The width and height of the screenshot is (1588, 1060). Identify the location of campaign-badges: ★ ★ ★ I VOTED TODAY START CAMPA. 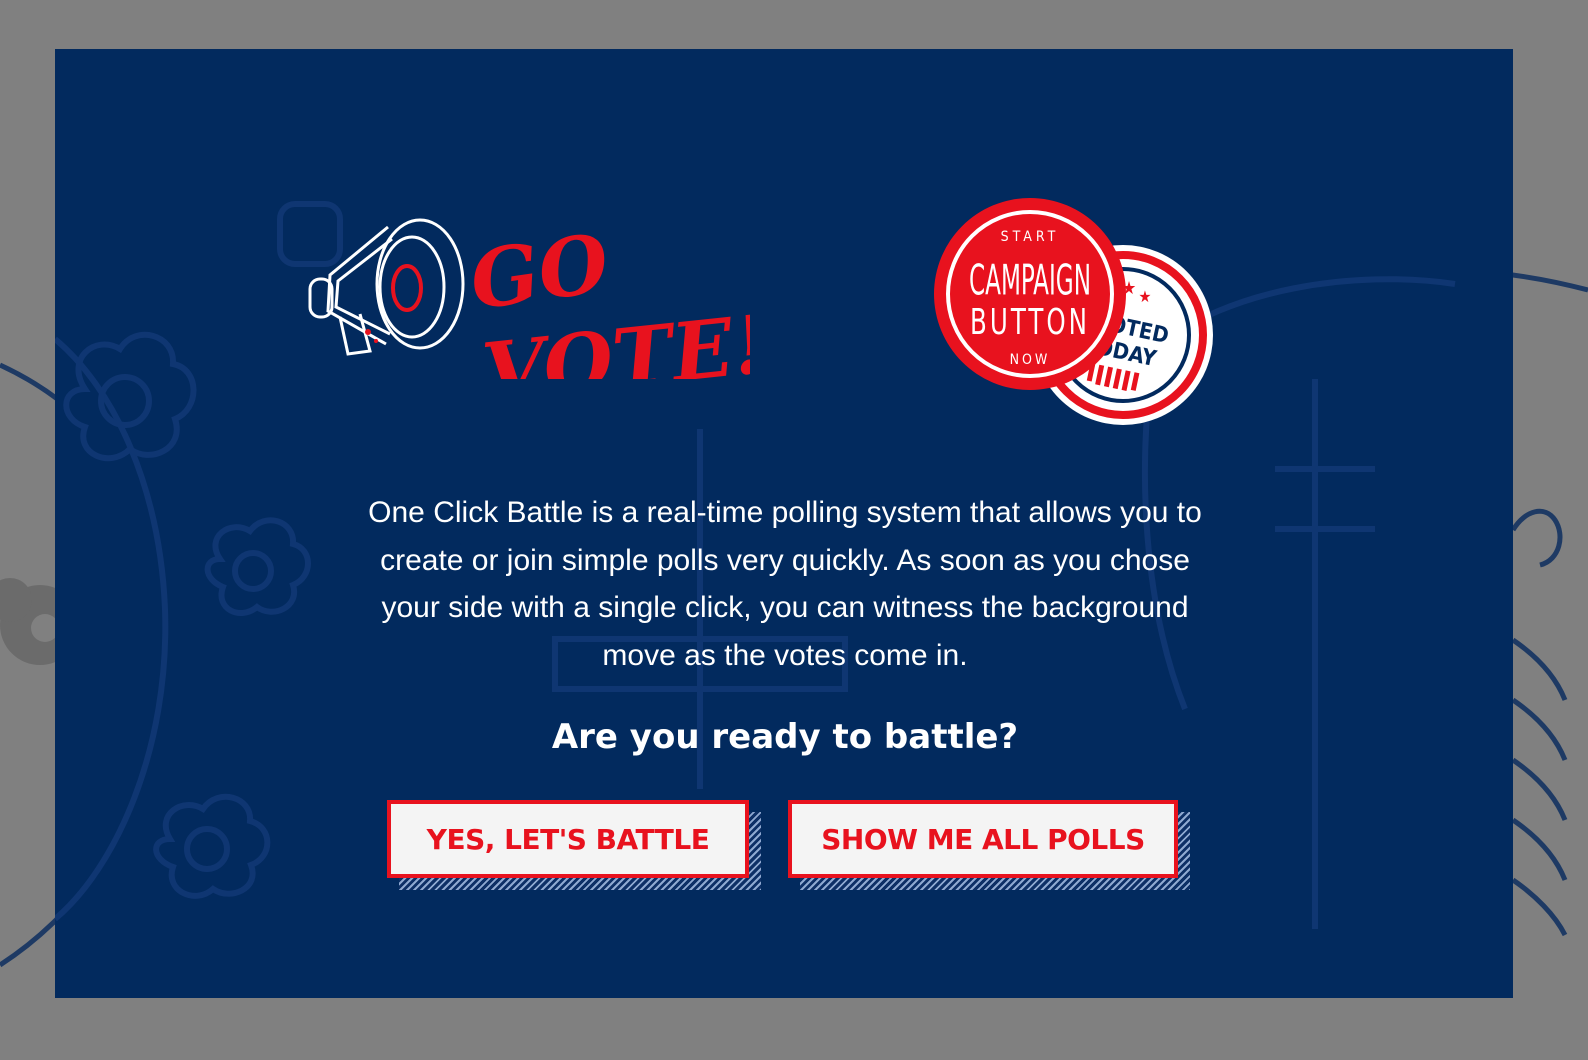
(1073, 311).